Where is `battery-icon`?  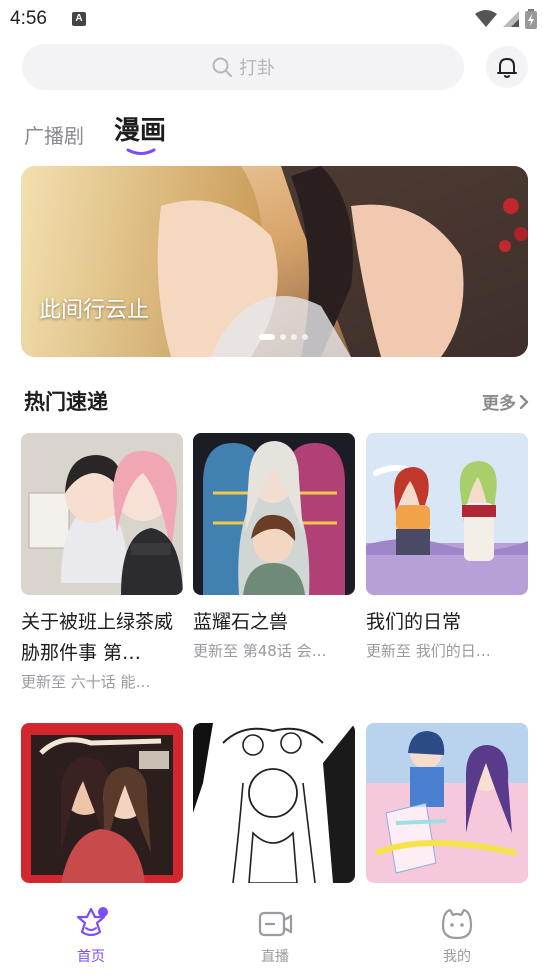
battery-icon is located at coordinates (531, 19).